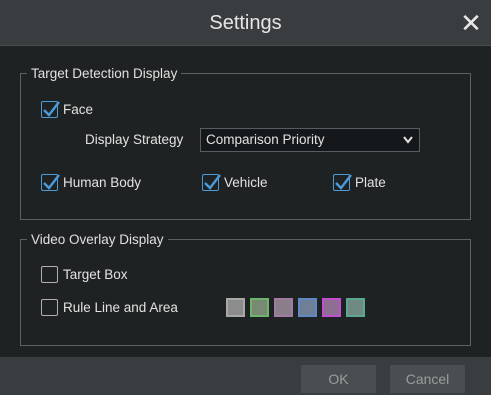  I want to click on target-box-checkbox: Target Box, so click(84, 274).